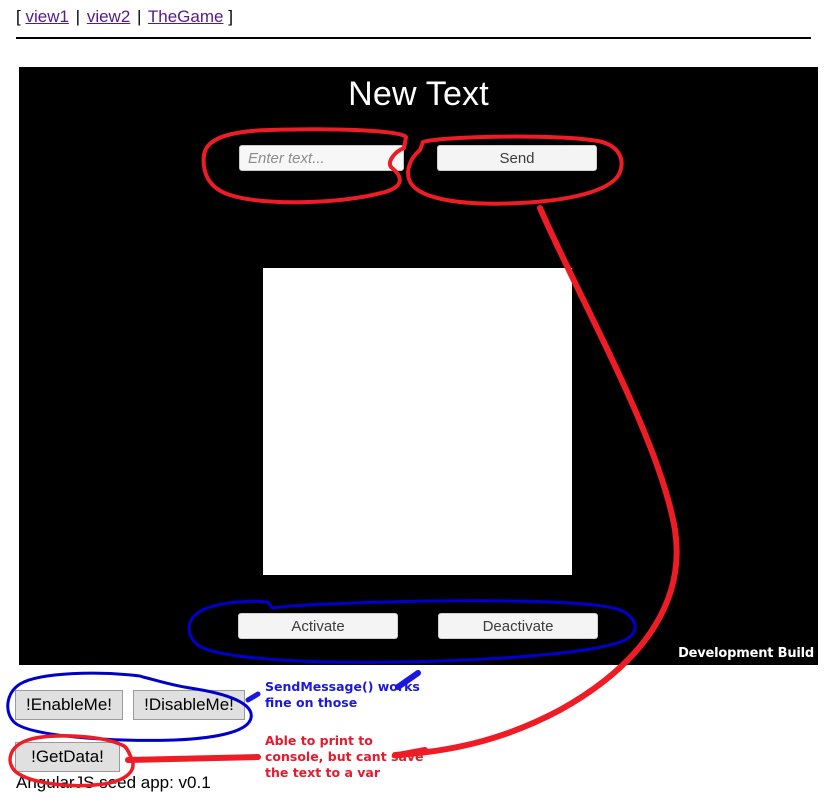  I want to click on nav-link-view2: view2, so click(108, 16).